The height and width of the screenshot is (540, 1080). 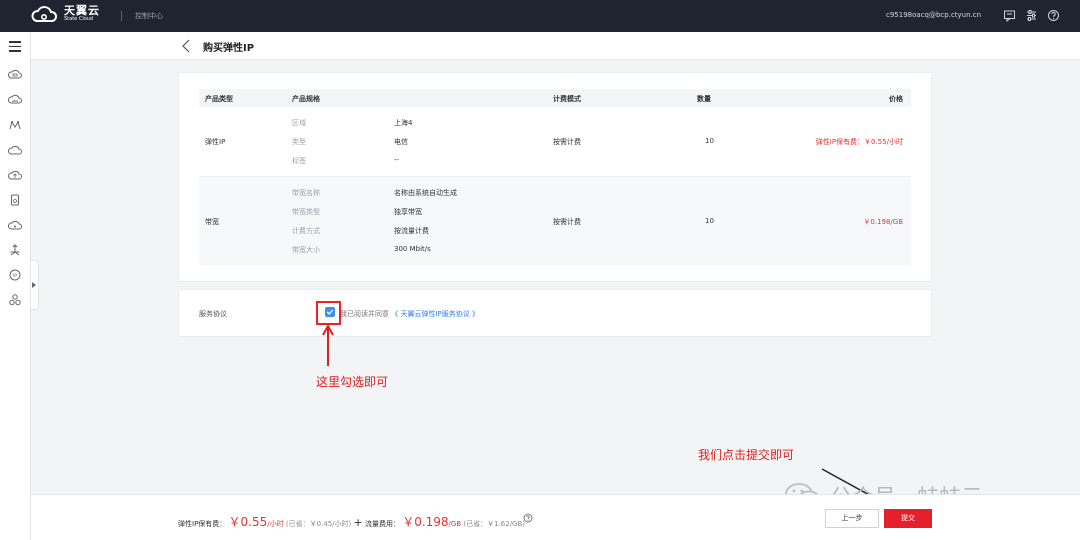 I want to click on plus-sign: +, so click(x=358, y=522).